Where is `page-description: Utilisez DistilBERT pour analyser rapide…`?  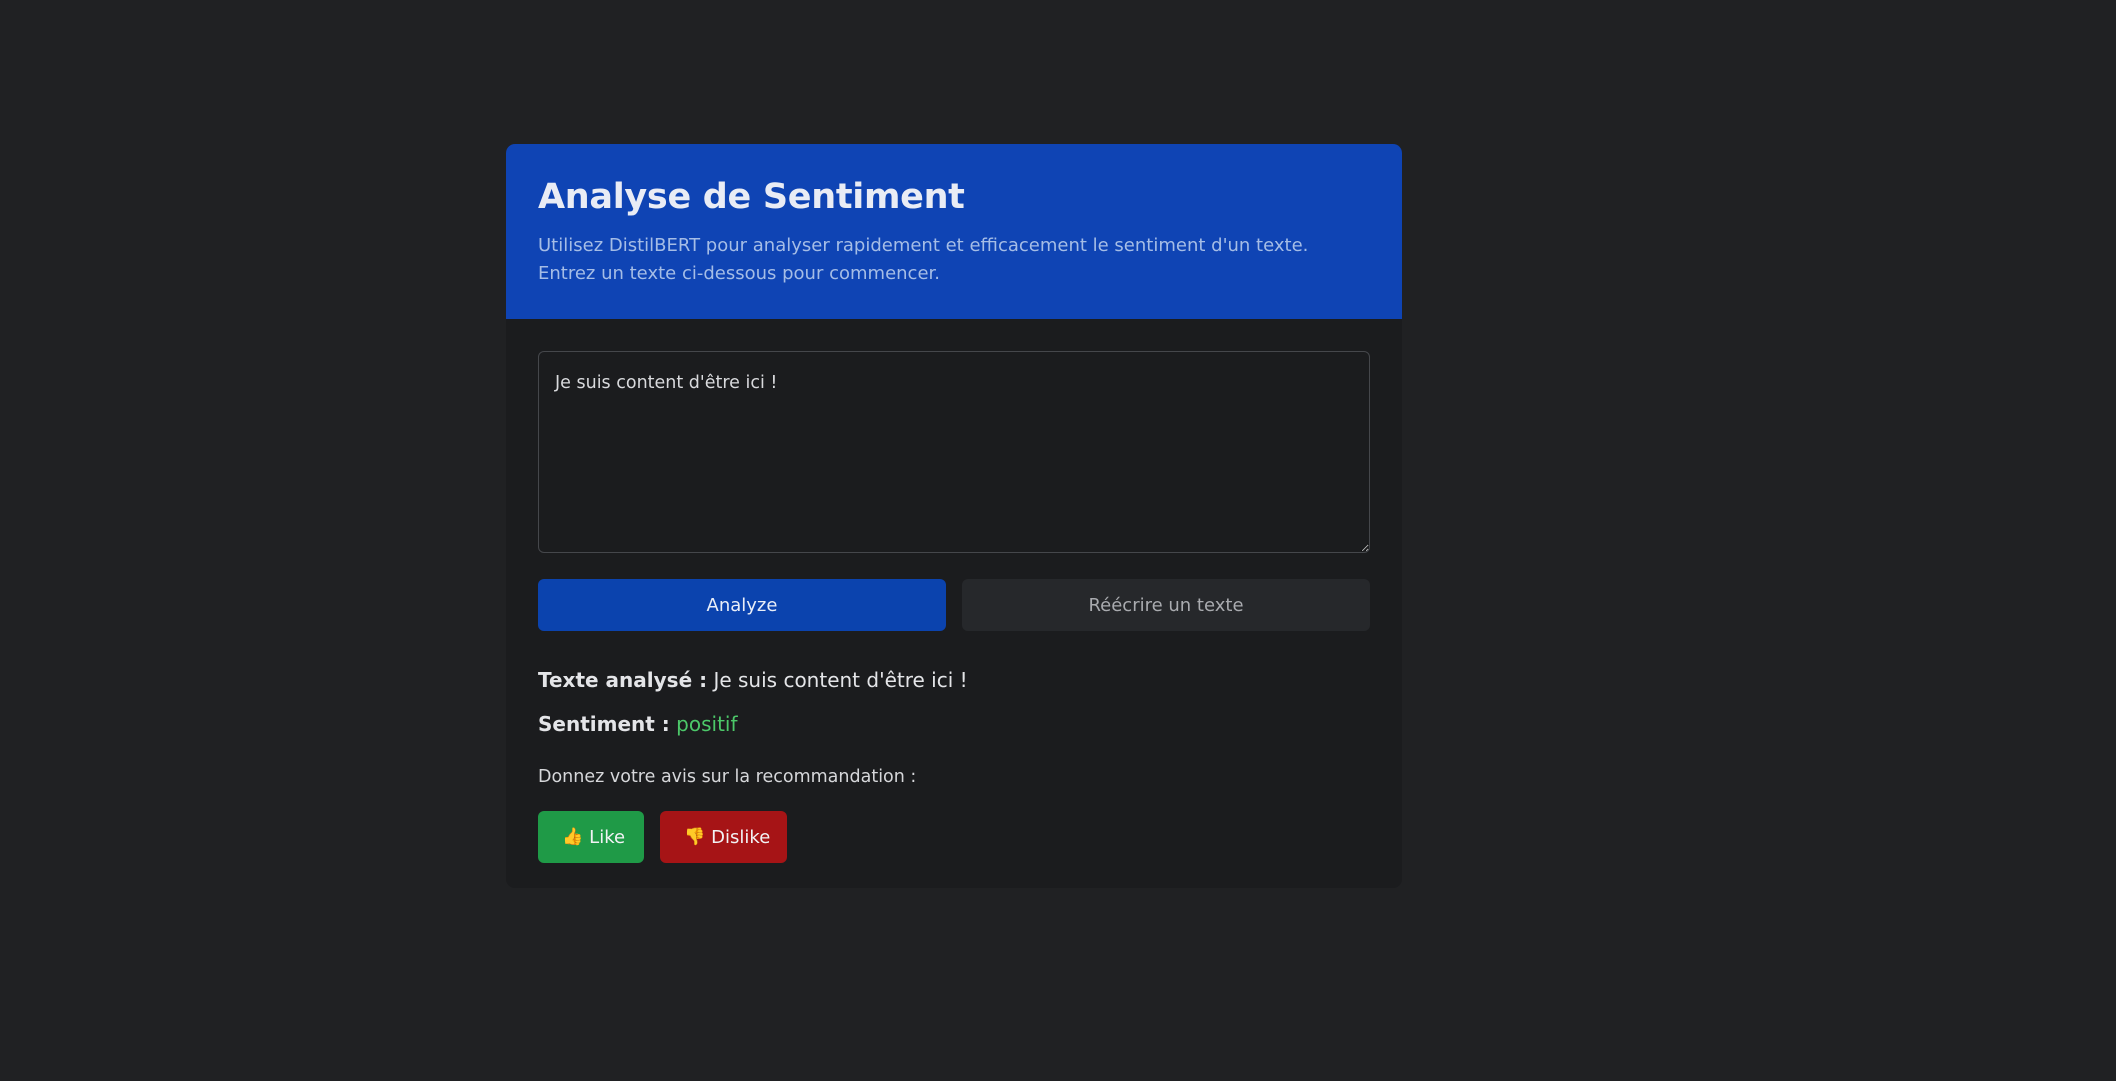
page-description: Utilisez DistilBERT pour analyser rapide… is located at coordinates (923, 259).